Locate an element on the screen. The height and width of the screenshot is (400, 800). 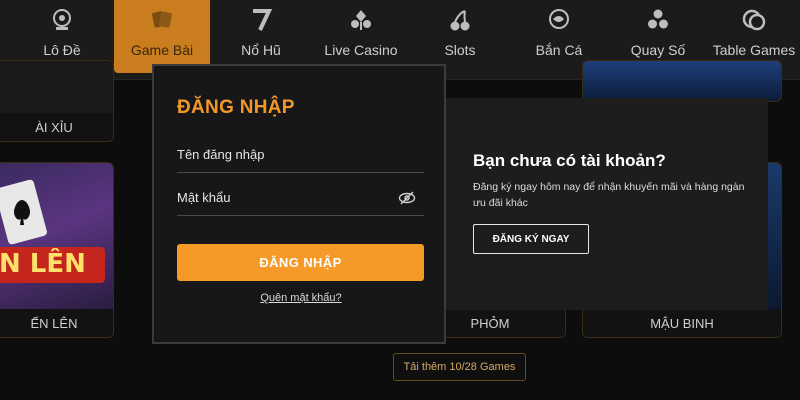
nav-label: Live Casino is located at coordinates (361, 50).